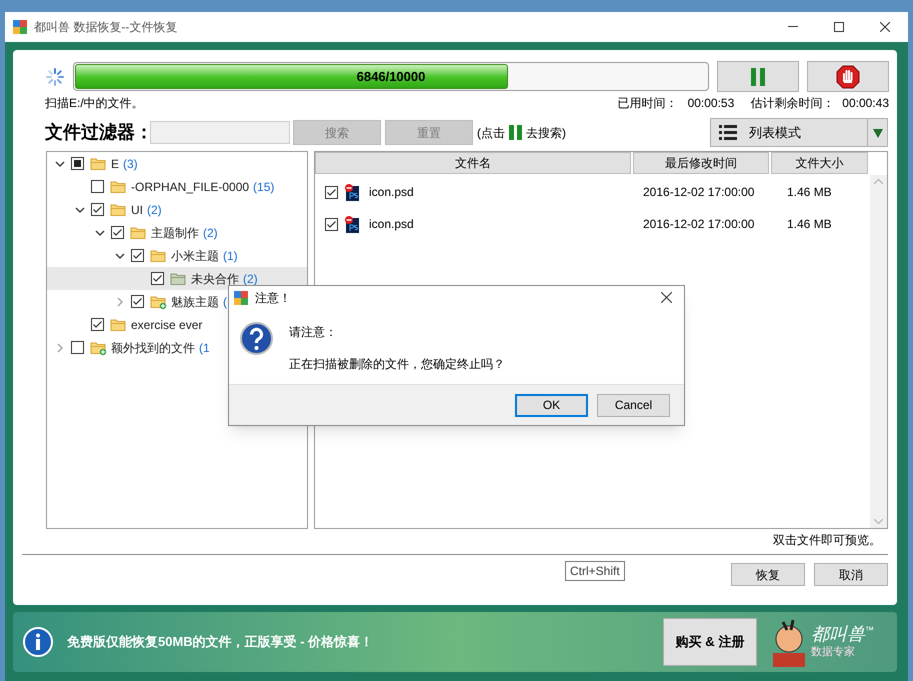 Image resolution: width=913 pixels, height=681 pixels. What do you see at coordinates (491, 133) in the screenshot?
I see `hint-text: (点击` at bounding box center [491, 133].